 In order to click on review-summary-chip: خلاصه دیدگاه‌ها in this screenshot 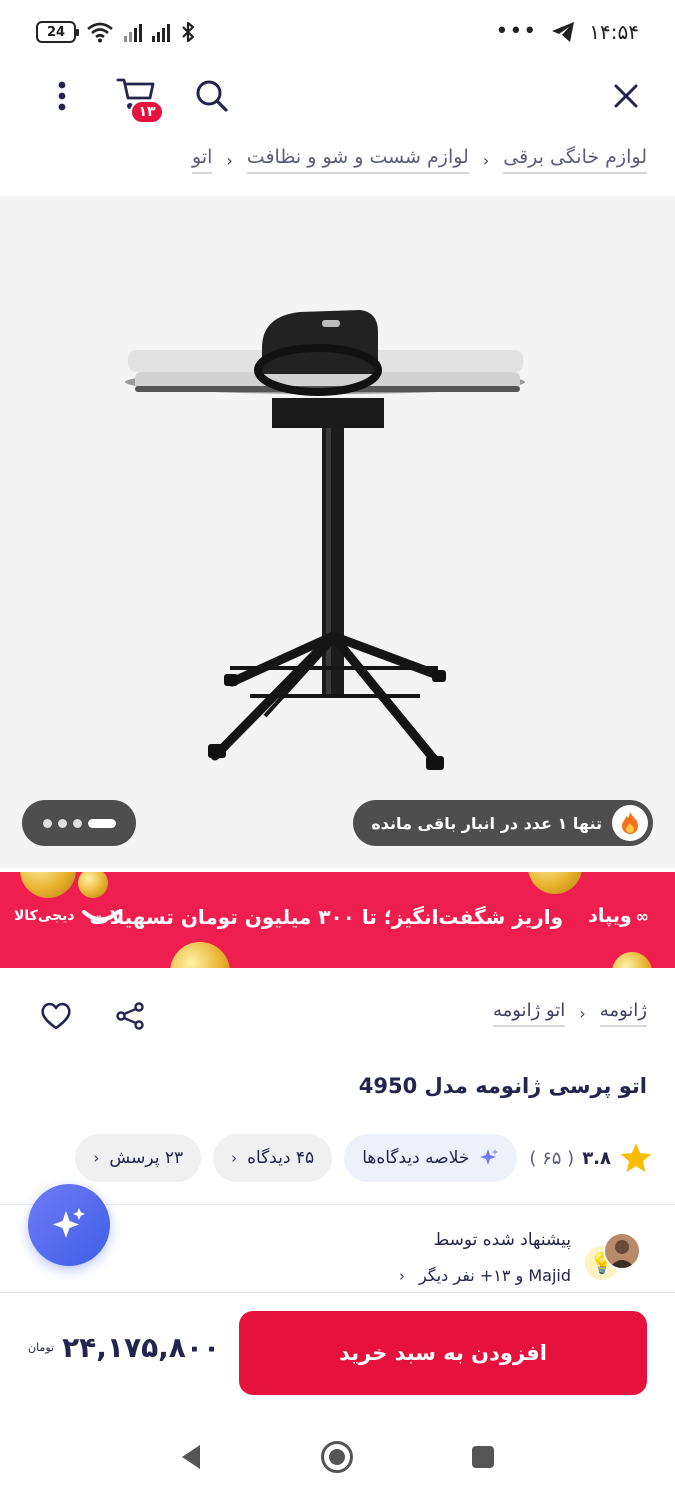, I will do `click(431, 1158)`.